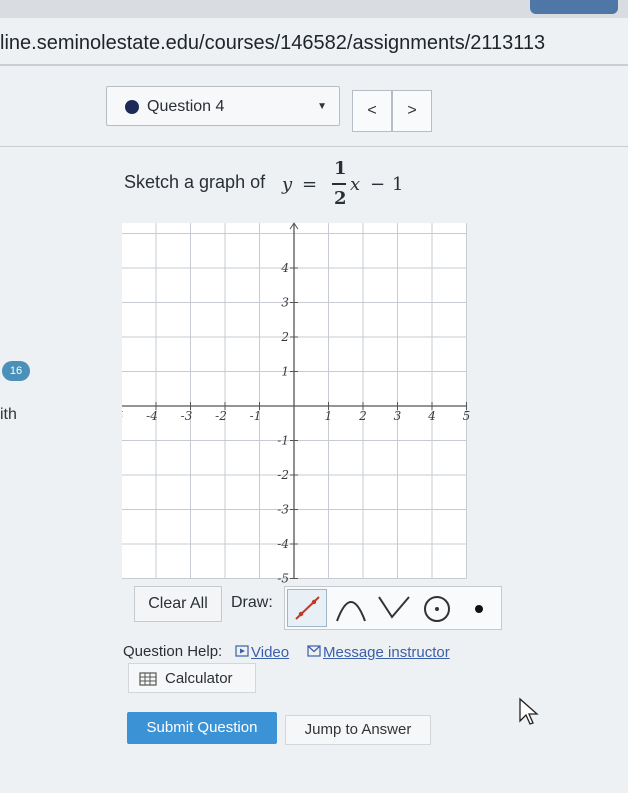  What do you see at coordinates (242, 651) in the screenshot?
I see `video-icon` at bounding box center [242, 651].